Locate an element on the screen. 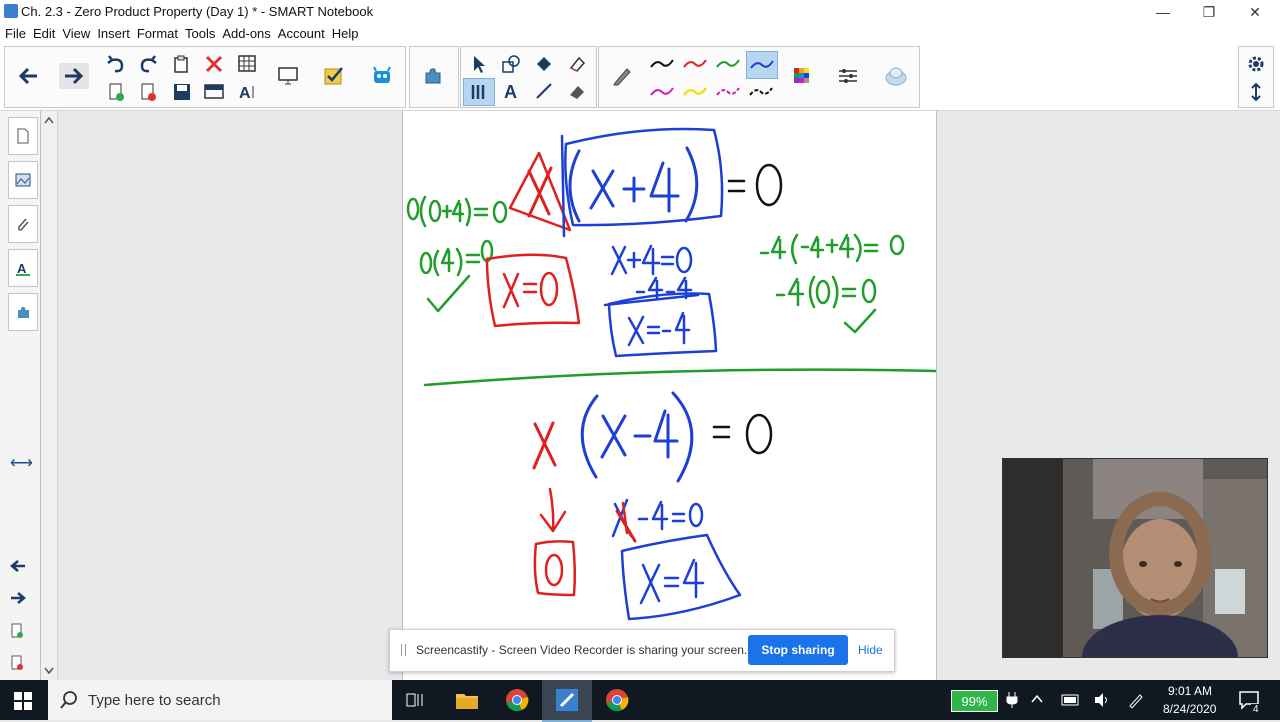 Image resolution: width=1280 pixels, height=722 pixels. webcam-feed-image is located at coordinates (1135, 558).